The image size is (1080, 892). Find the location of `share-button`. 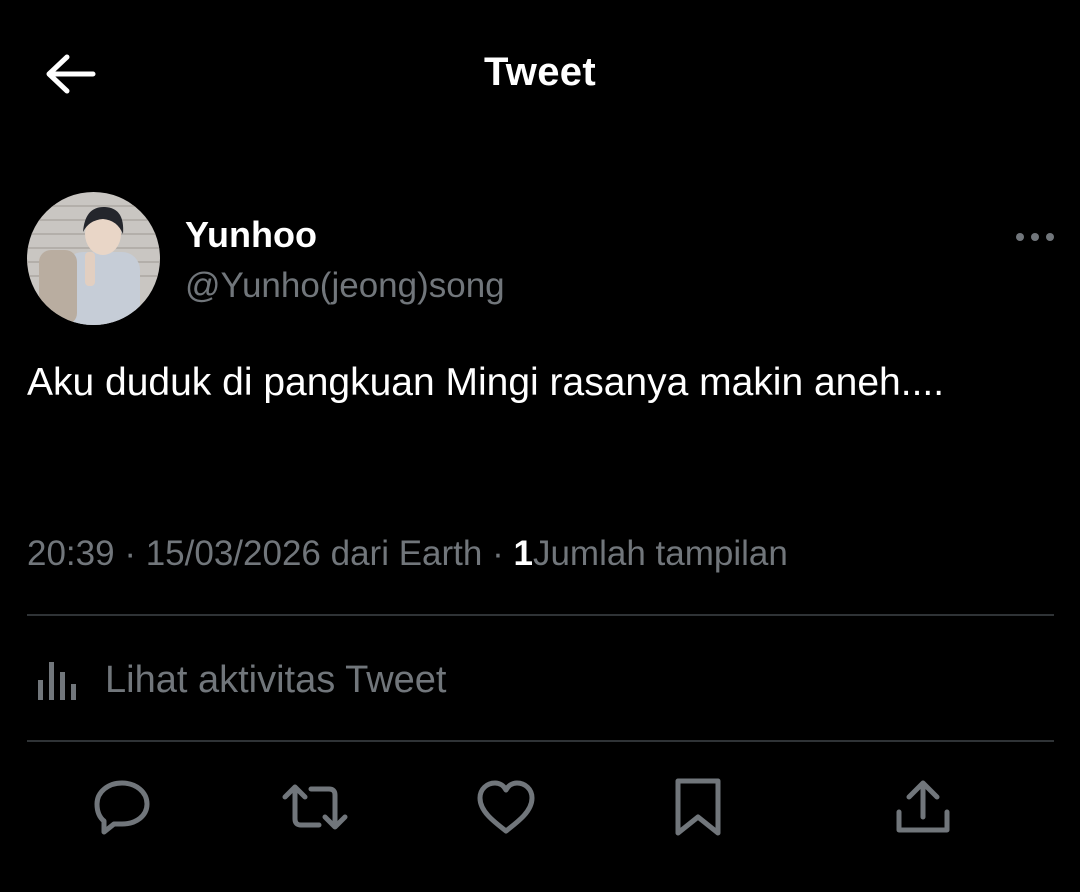

share-button is located at coordinates (923, 807).